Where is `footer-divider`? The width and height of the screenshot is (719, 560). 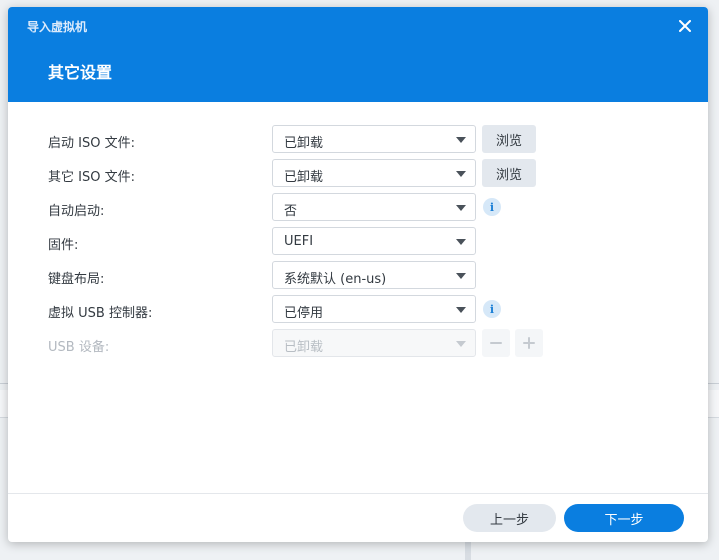
footer-divider is located at coordinates (358, 493).